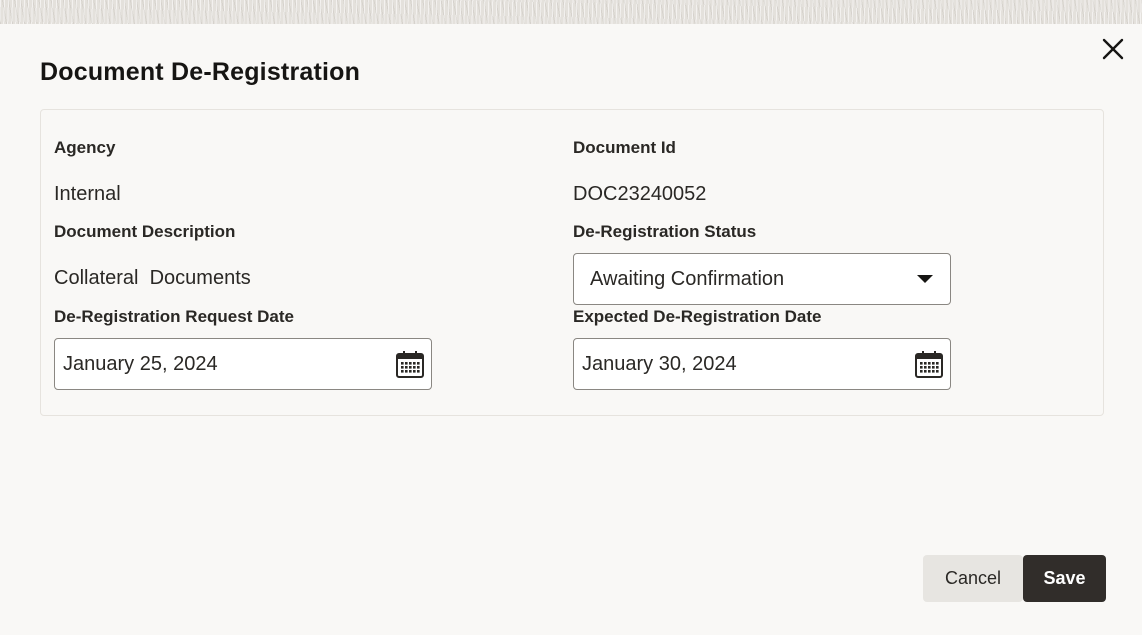 The height and width of the screenshot is (635, 1142). I want to click on document-description-label: Document Description, so click(145, 231).